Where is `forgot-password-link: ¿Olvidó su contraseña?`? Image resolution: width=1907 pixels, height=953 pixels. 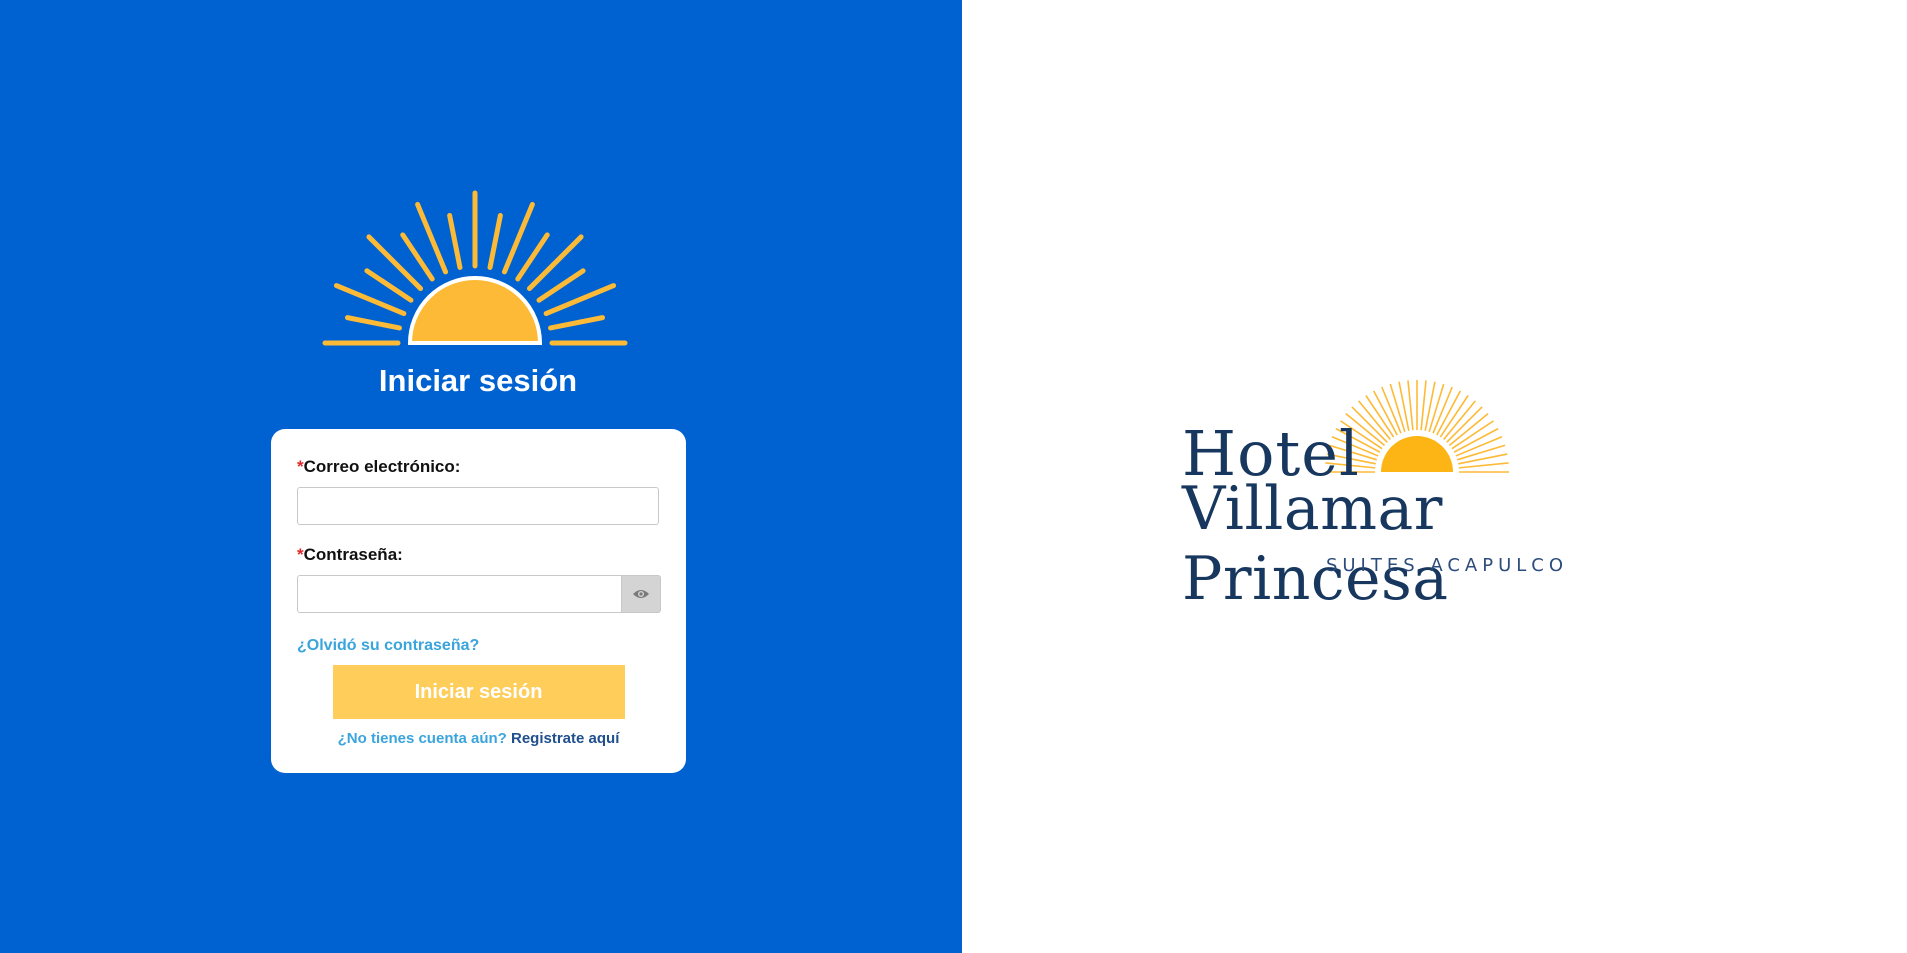
forgot-password-link: ¿Olvidó su contraseña? is located at coordinates (388, 646).